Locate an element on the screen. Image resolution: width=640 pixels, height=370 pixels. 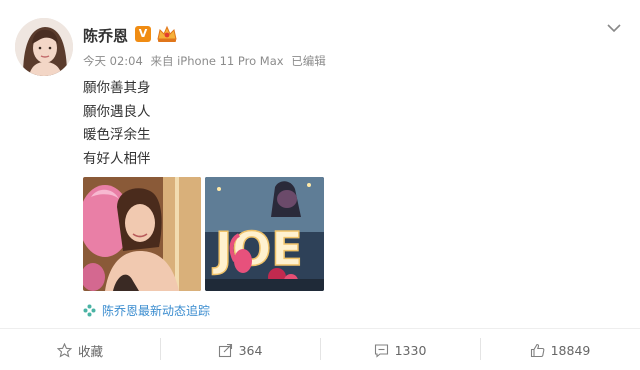
like-count: 18849 is located at coordinates (570, 350).